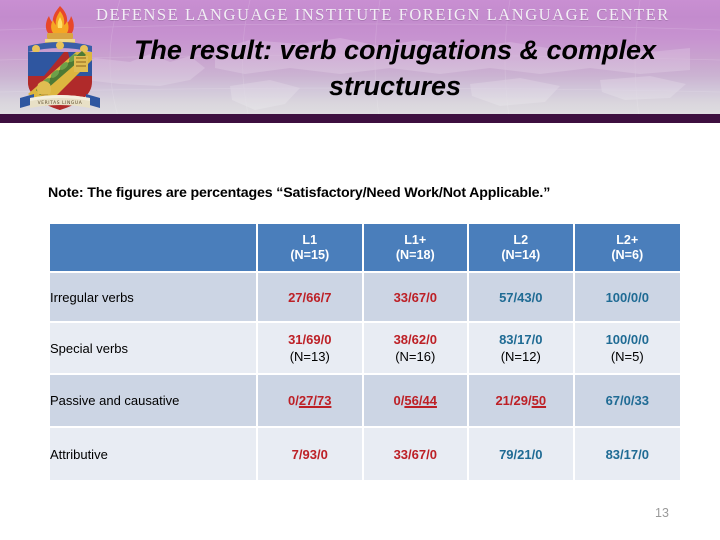 This screenshot has width=720, height=540. Describe the element at coordinates (310, 254) in the screenshot. I see `column-sample-size: (N=15)` at that location.